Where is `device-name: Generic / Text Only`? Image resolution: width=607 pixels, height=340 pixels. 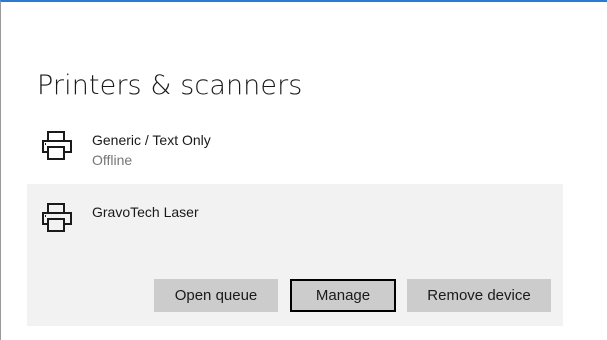 device-name: Generic / Text Only is located at coordinates (151, 140).